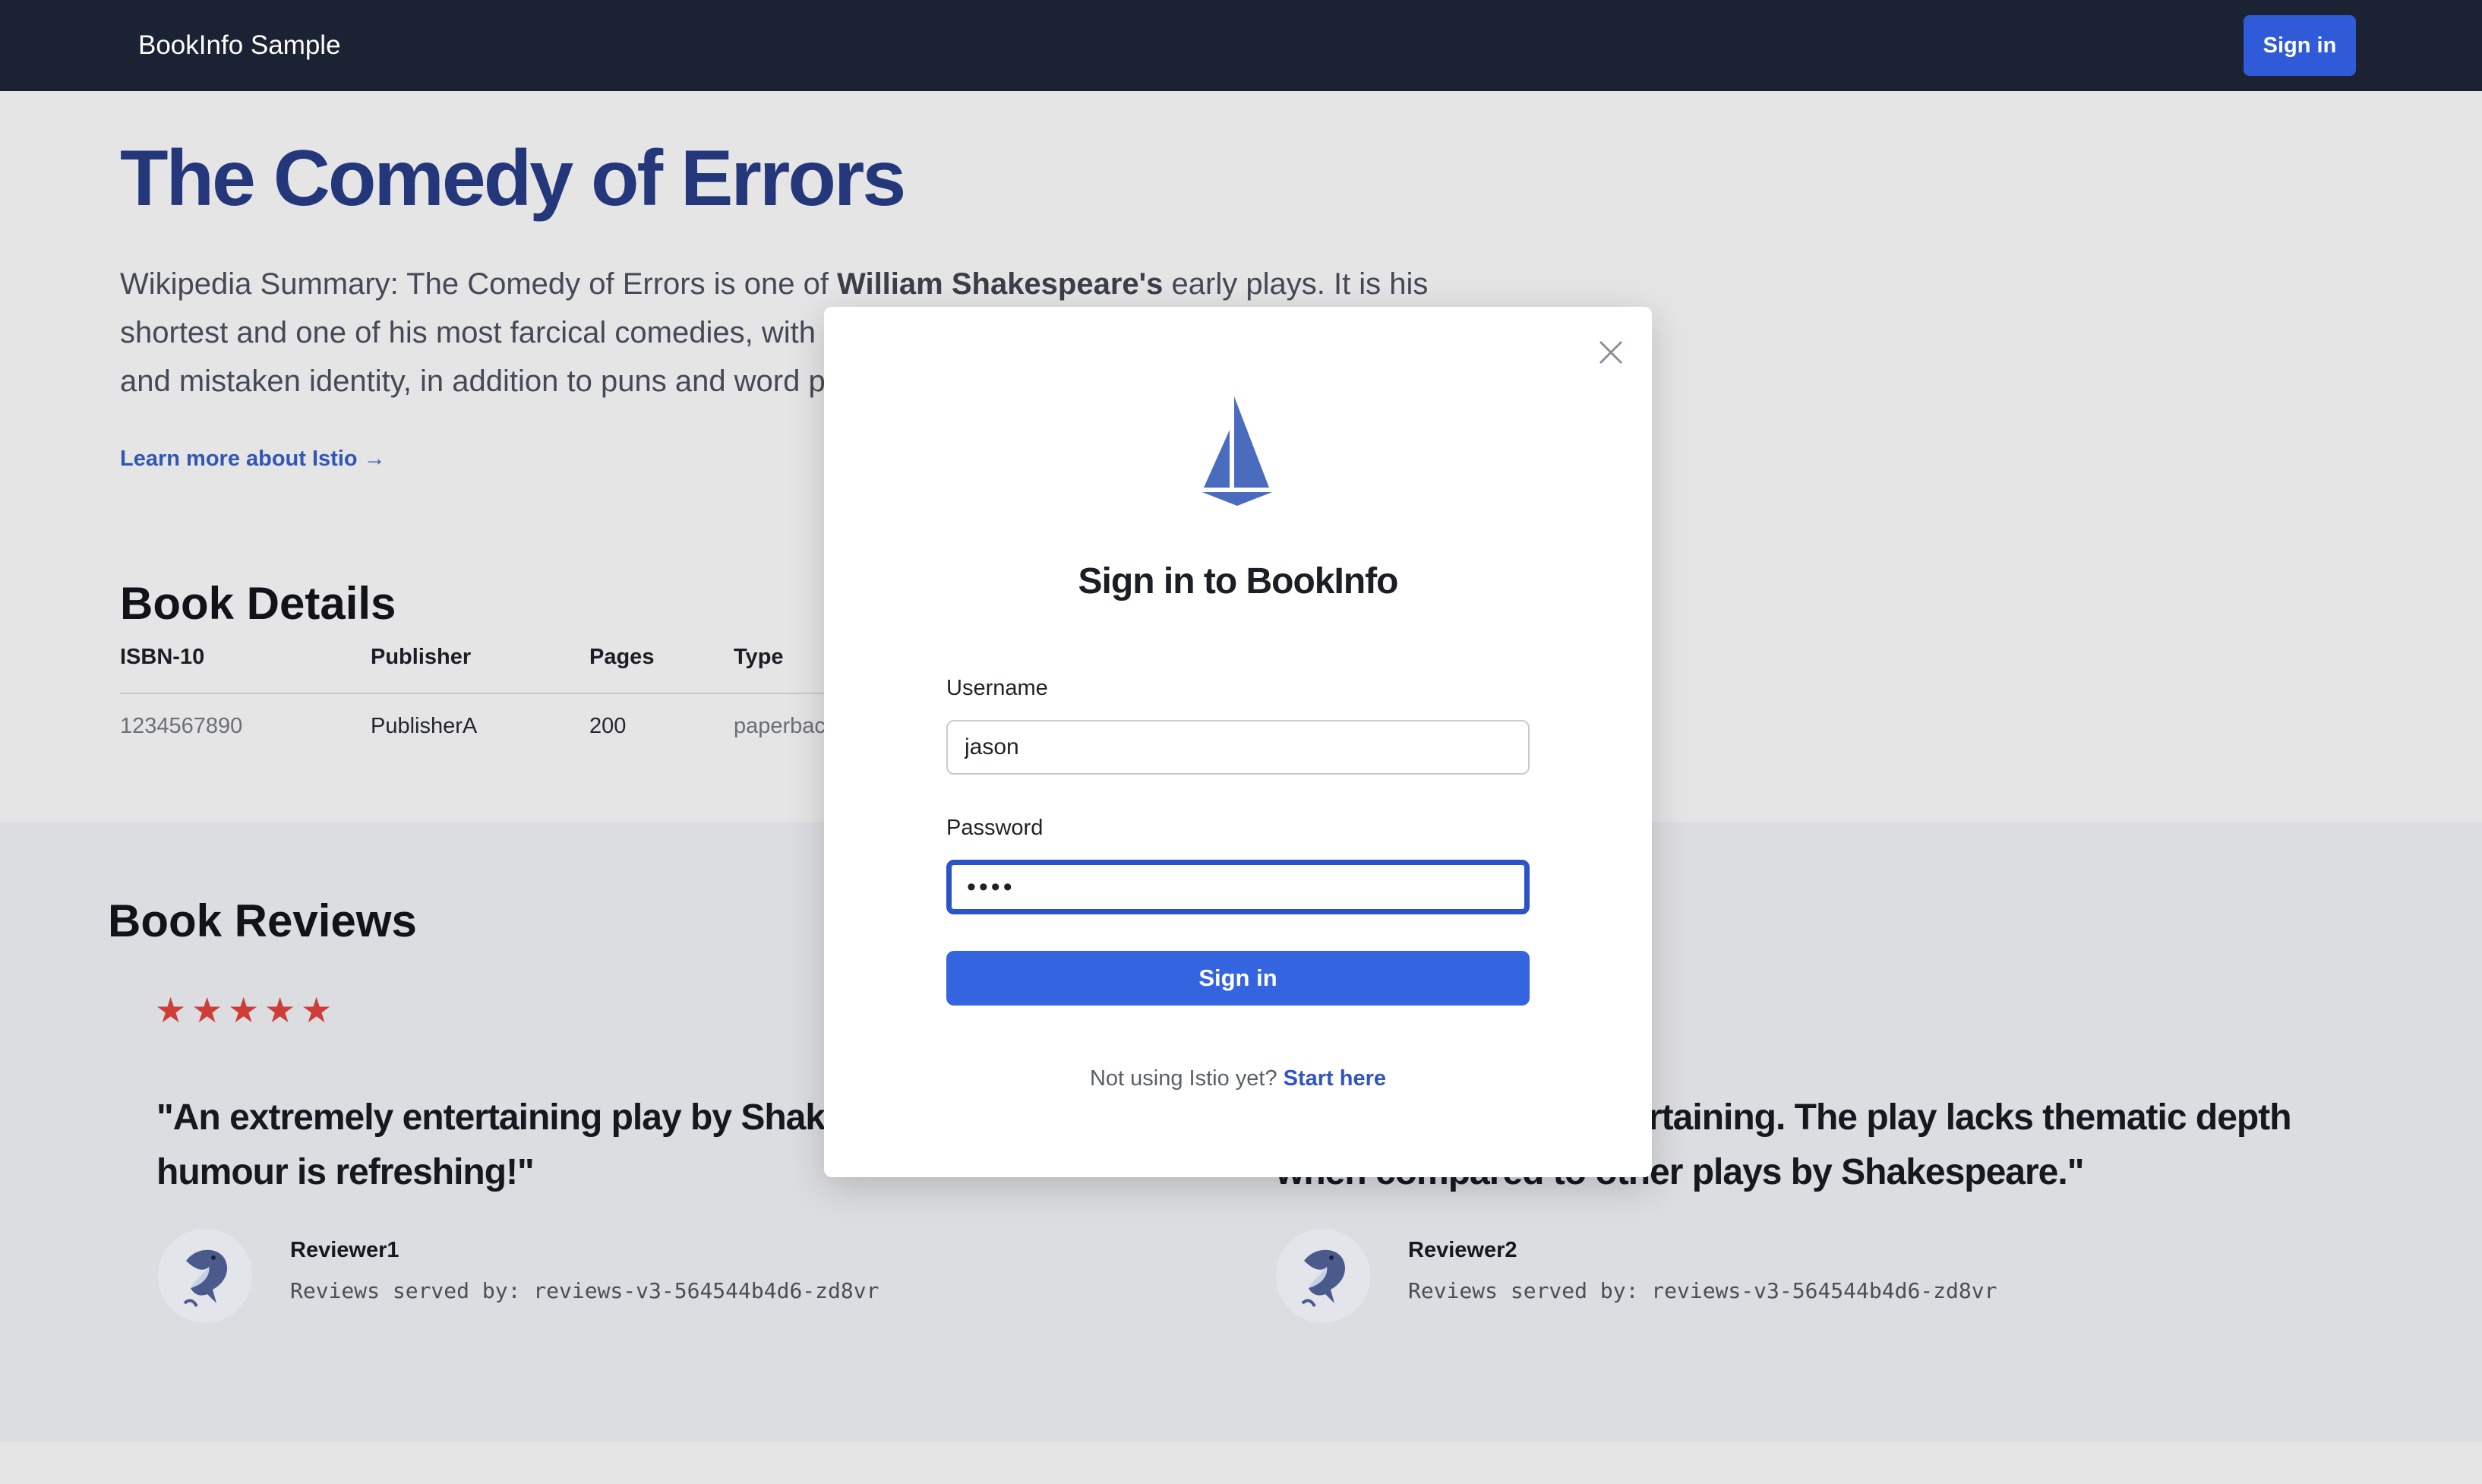  What do you see at coordinates (1335, 1078) in the screenshot?
I see `start-here-link: Start here` at bounding box center [1335, 1078].